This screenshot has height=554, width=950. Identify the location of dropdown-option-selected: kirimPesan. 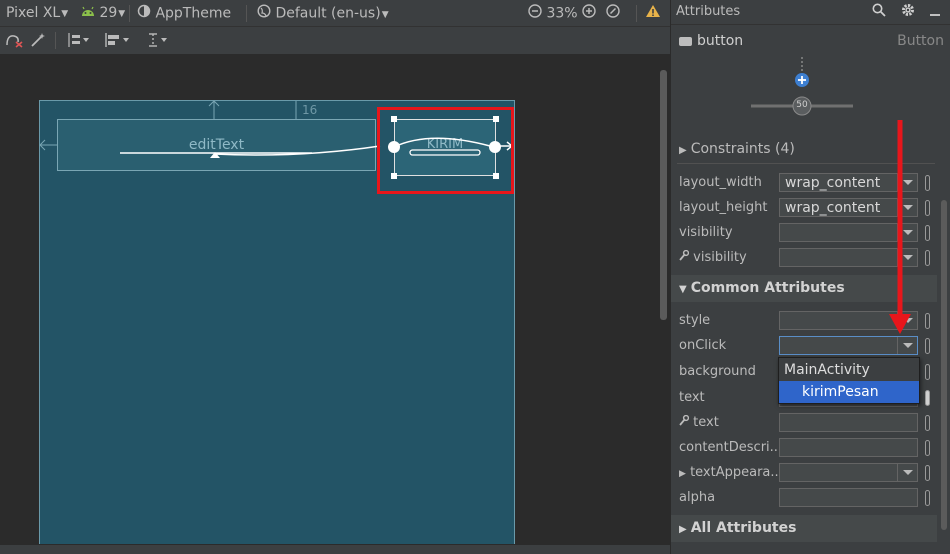
(849, 392).